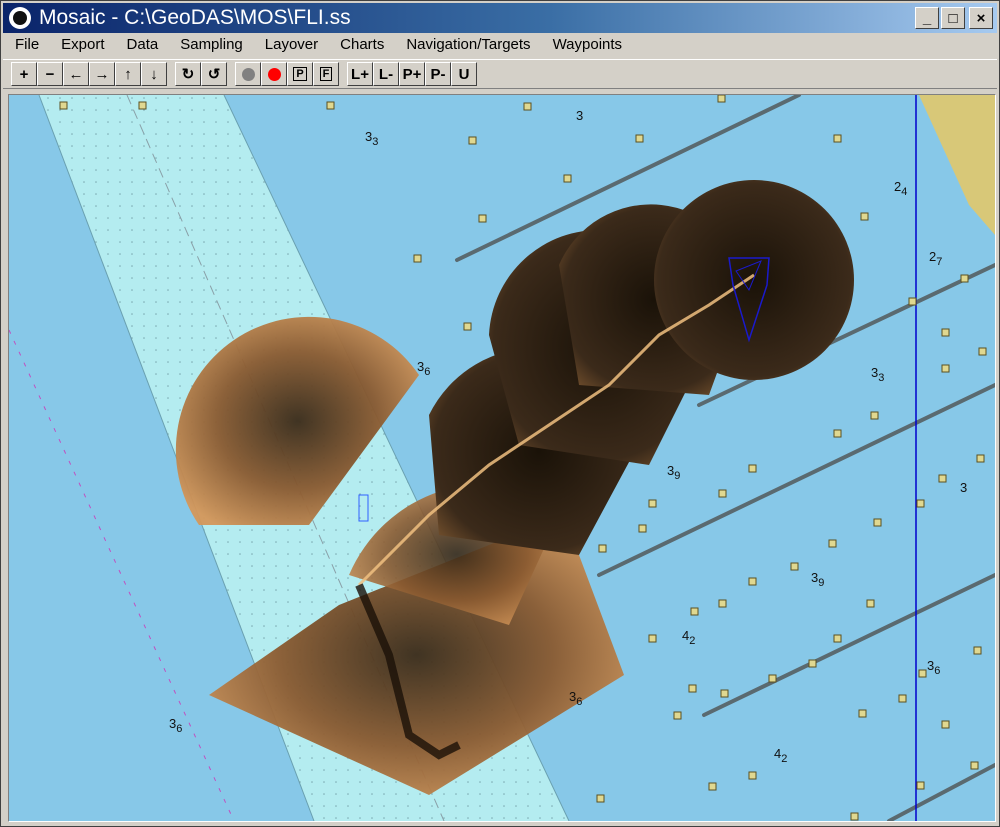 This screenshot has height=827, width=1000. I want to click on pan-right-button: →, so click(102, 74).